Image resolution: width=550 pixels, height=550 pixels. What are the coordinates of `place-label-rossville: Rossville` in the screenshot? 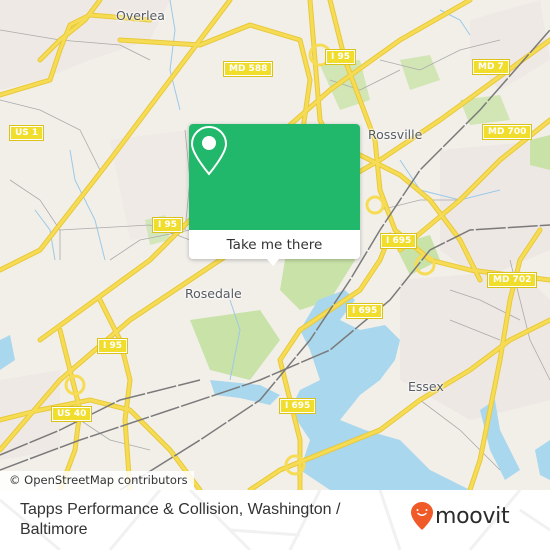 It's located at (395, 134).